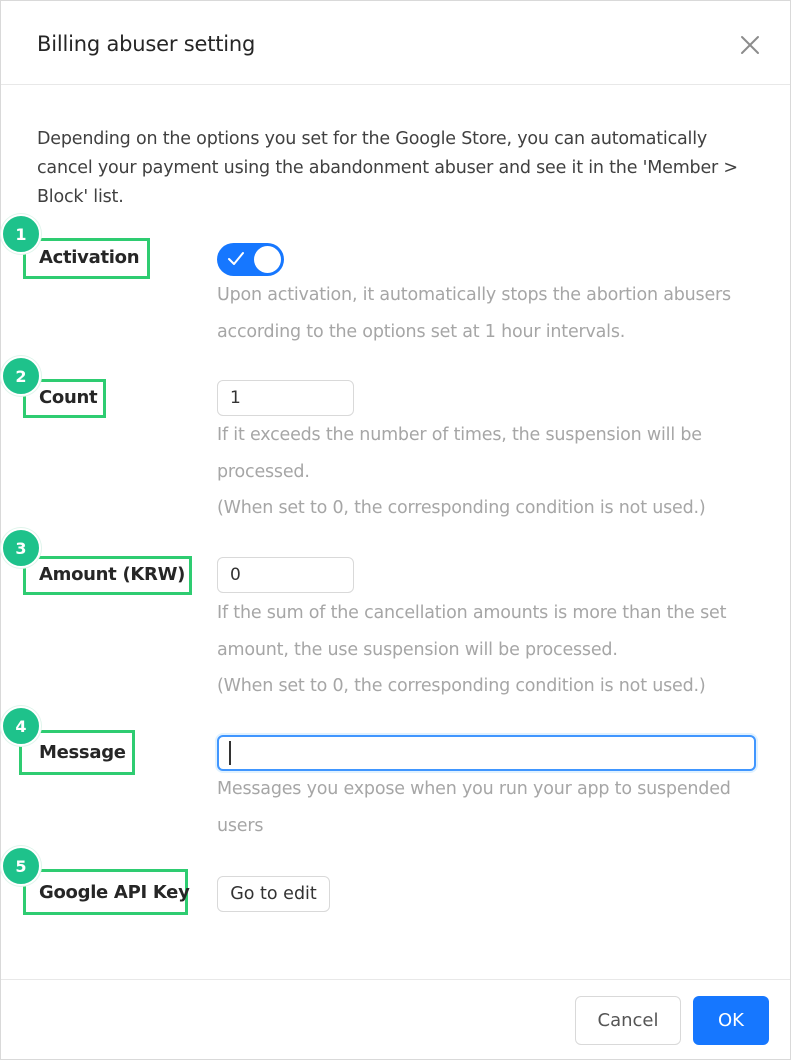  I want to click on dialog-header: Billing abuser setting, so click(395, 43).